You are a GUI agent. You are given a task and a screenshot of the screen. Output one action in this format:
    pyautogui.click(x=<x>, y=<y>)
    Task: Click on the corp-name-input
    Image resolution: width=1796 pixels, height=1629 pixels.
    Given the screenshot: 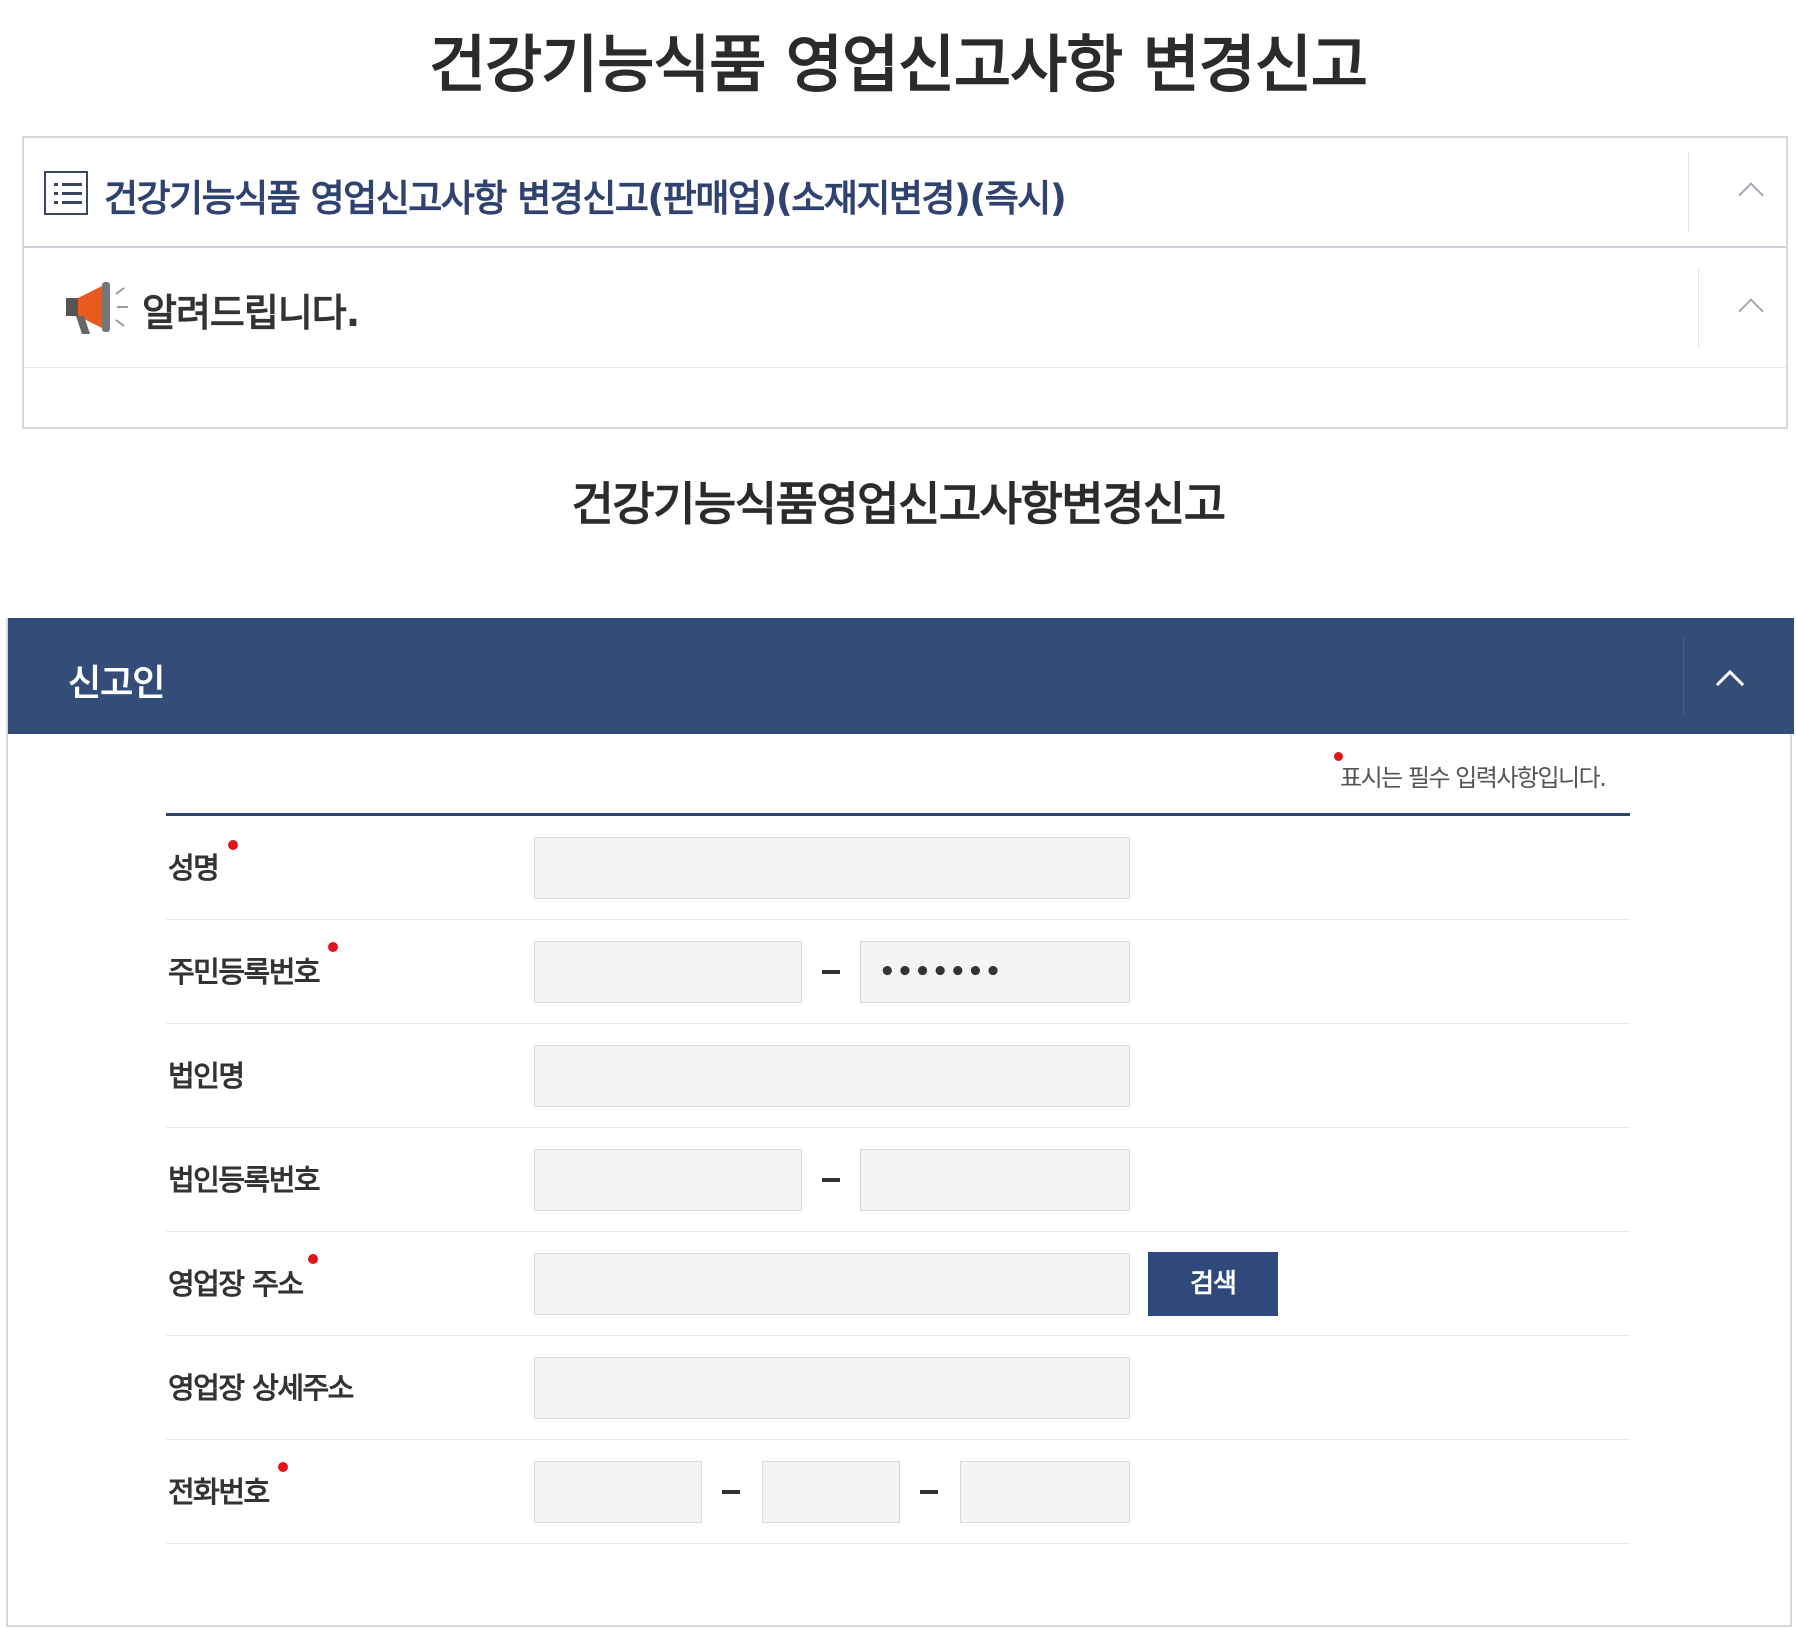 What is the action you would take?
    pyautogui.click(x=832, y=1076)
    